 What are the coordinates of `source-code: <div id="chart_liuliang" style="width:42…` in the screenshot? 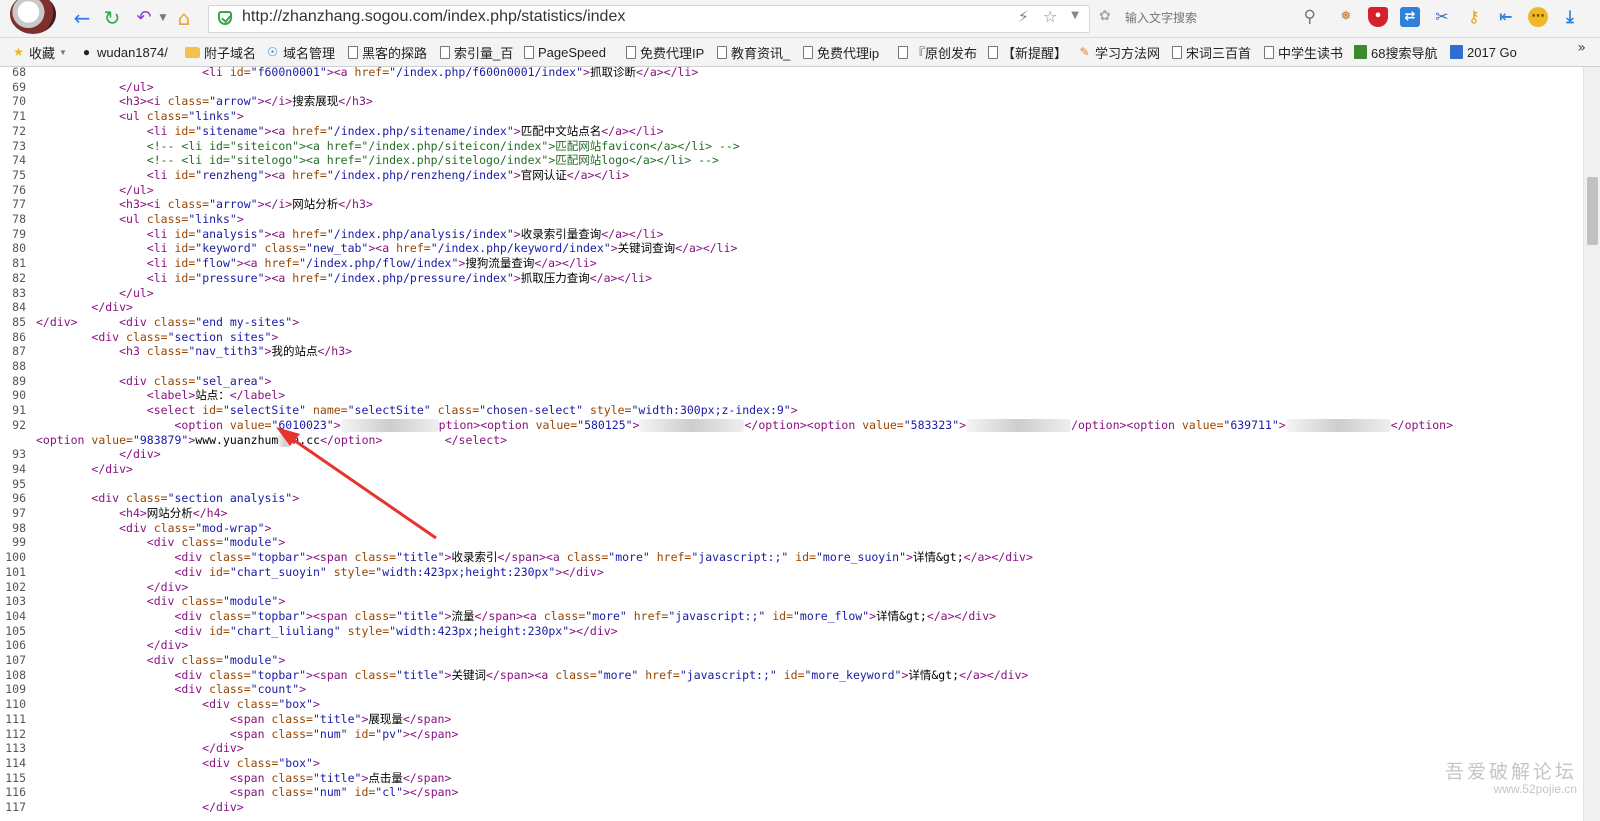 It's located at (326, 631).